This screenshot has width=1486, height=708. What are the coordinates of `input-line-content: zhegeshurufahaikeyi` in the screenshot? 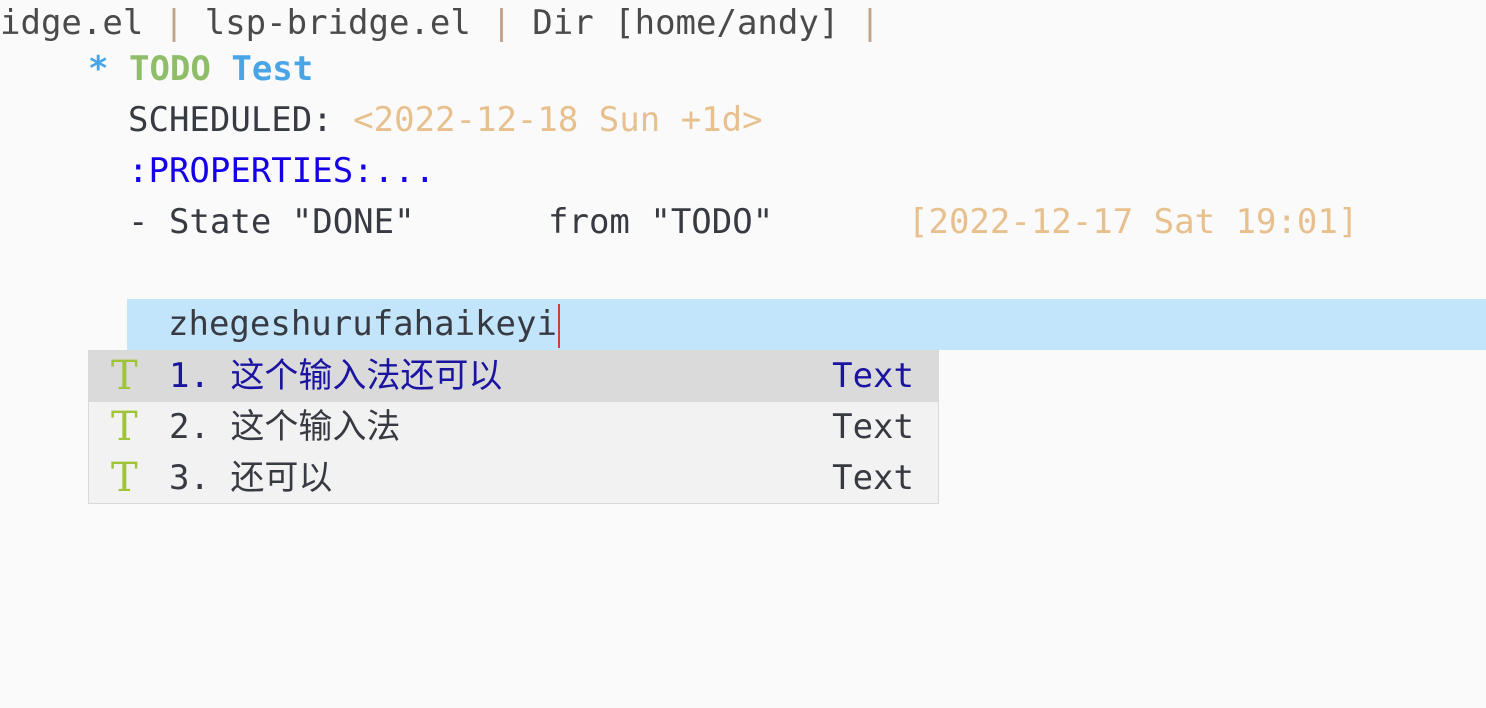 It's located at (364, 324).